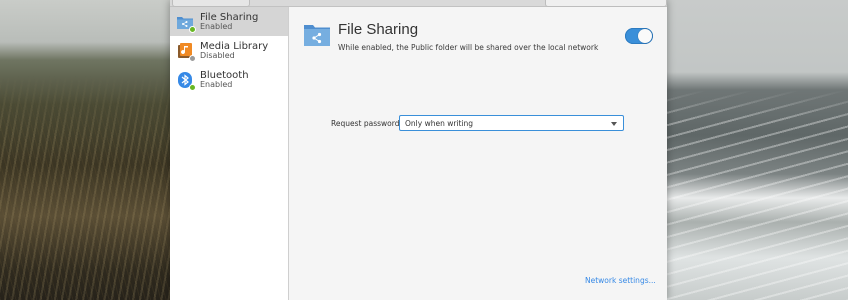  Describe the element at coordinates (229, 17) in the screenshot. I see `sidebar-item-label: File Sharing` at that location.